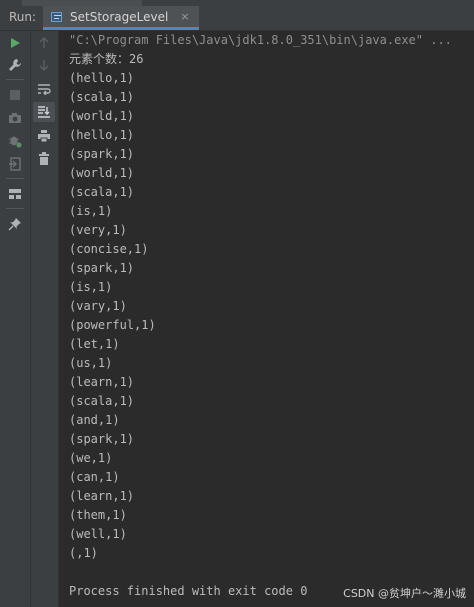 The width and height of the screenshot is (474, 607). What do you see at coordinates (45, 319) in the screenshot?
I see `run-toolbar-right` at bounding box center [45, 319].